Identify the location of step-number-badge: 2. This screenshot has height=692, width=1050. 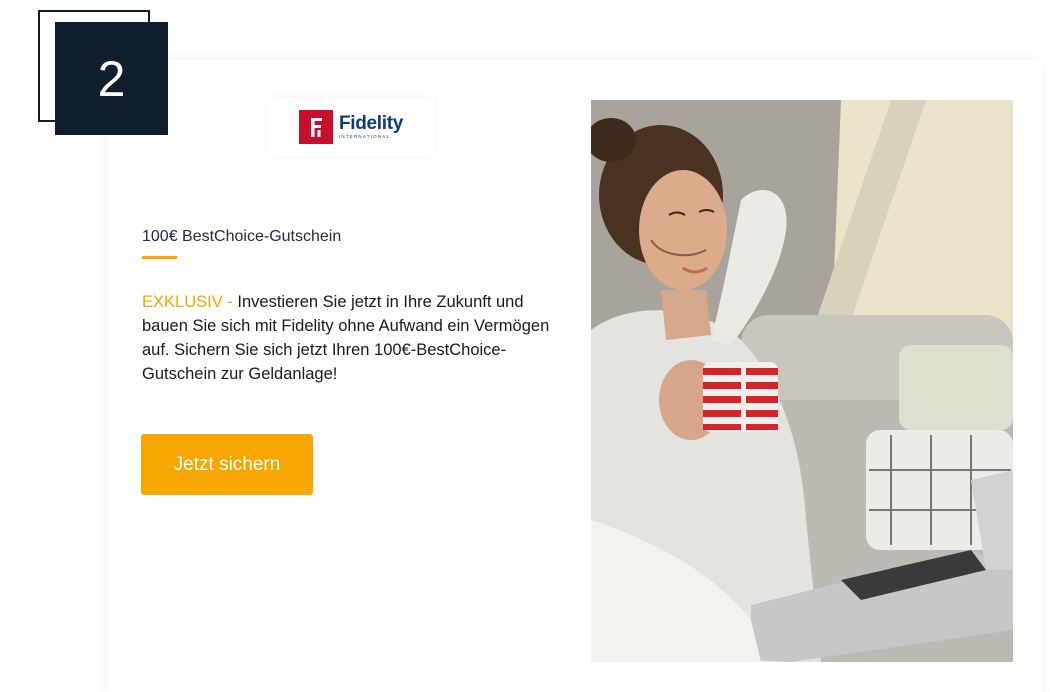
(111, 78).